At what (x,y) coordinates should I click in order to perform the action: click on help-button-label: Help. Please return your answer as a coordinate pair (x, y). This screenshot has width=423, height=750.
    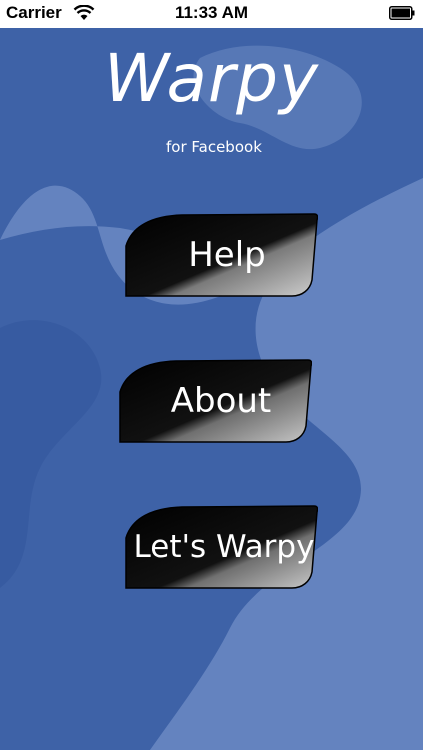
    Looking at the image, I should click on (227, 255).